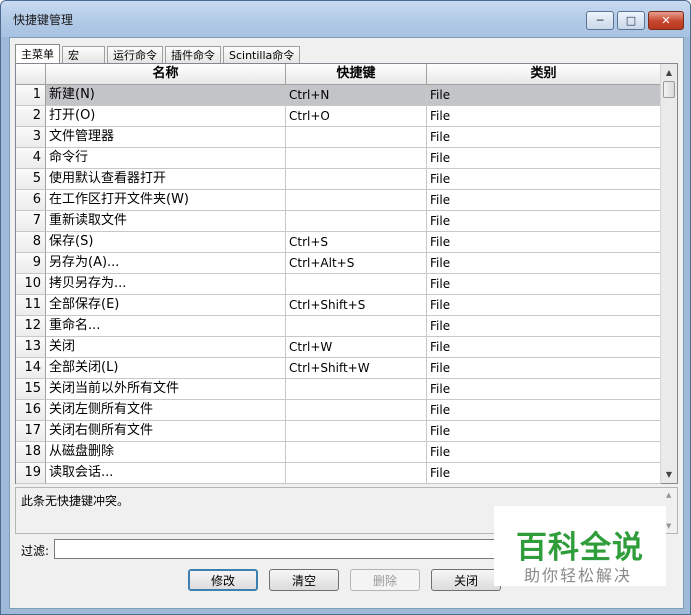 The height and width of the screenshot is (615, 691). I want to click on table-row: 17 关闭右侧所有文件 File, so click(338, 431).